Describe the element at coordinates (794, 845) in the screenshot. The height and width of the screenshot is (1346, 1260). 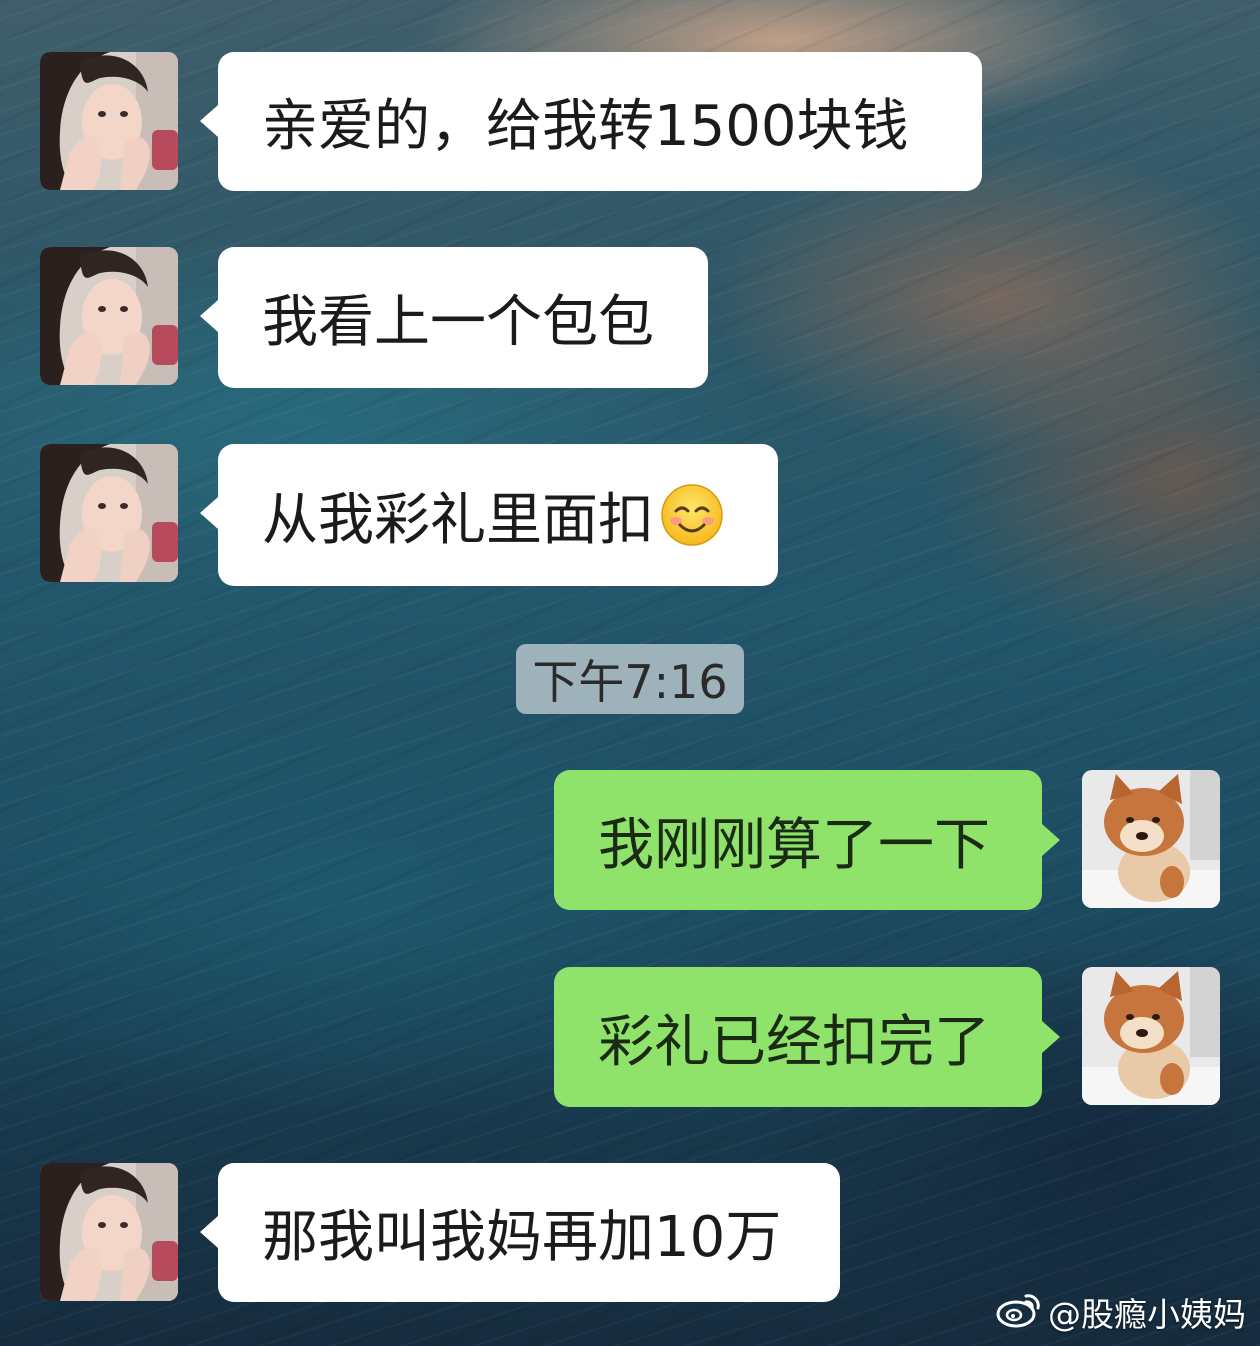
I see `message-text: 我刚刚算了一下` at that location.